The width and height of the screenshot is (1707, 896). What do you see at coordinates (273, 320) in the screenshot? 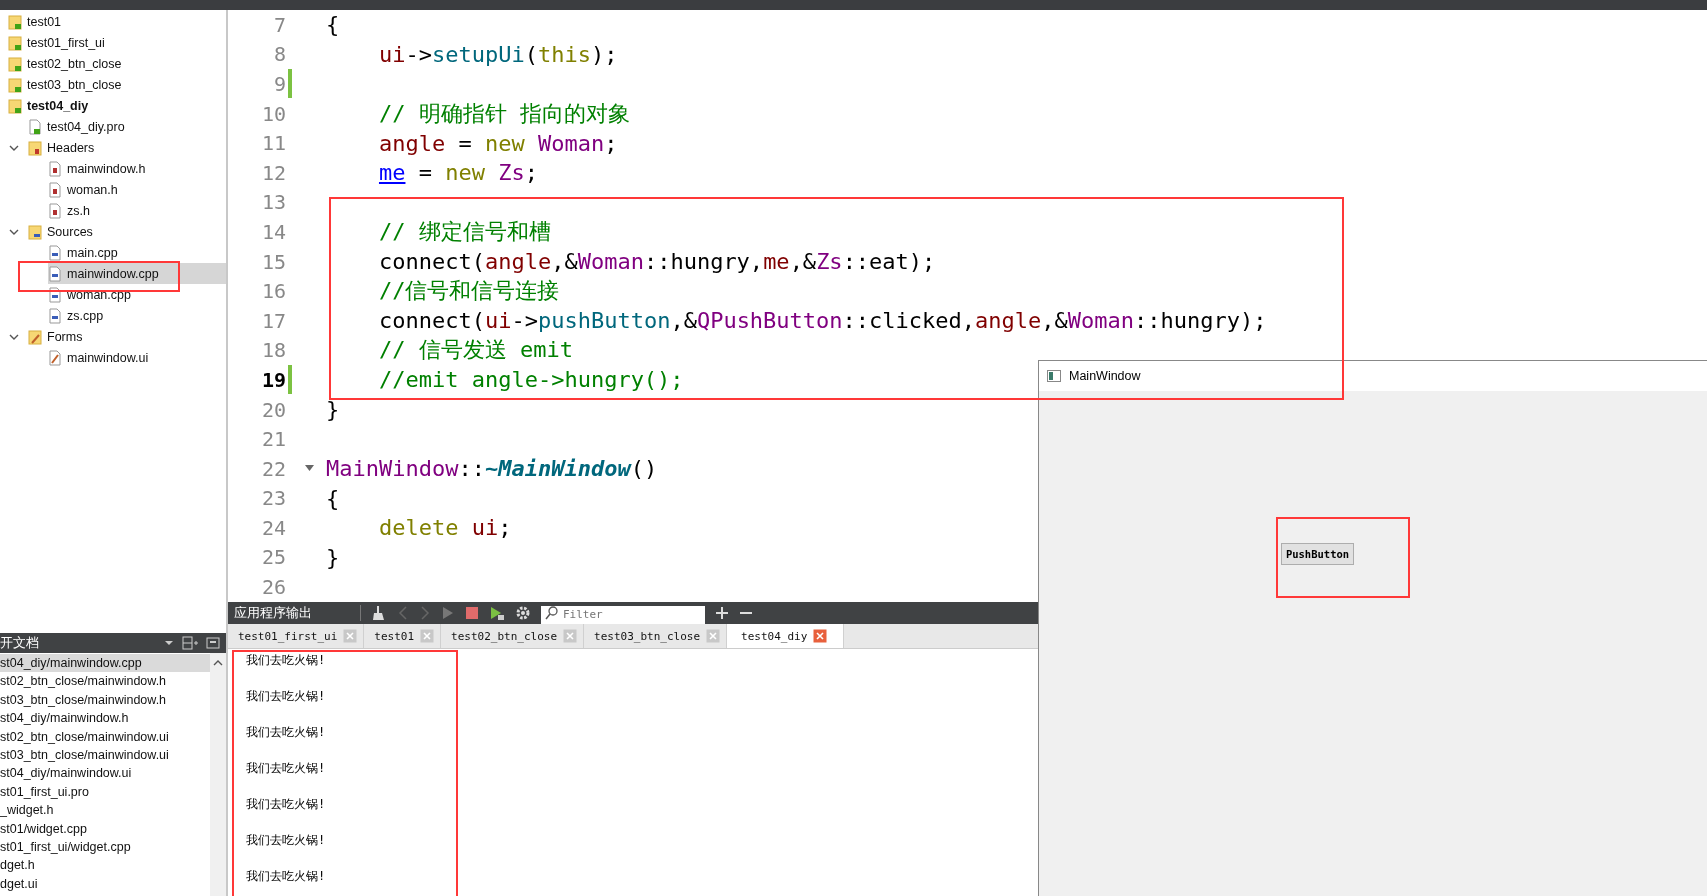
I see `line-number: 17` at bounding box center [273, 320].